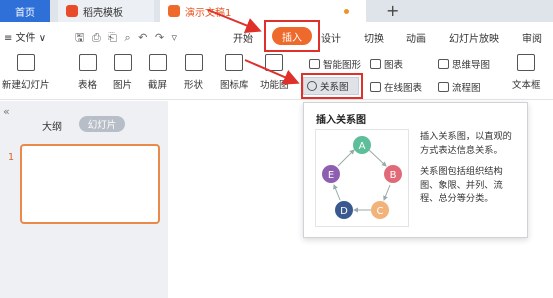 This screenshot has width=553, height=298. What do you see at coordinates (253, 47) in the screenshot?
I see `annotation-arrows` at bounding box center [253, 47].